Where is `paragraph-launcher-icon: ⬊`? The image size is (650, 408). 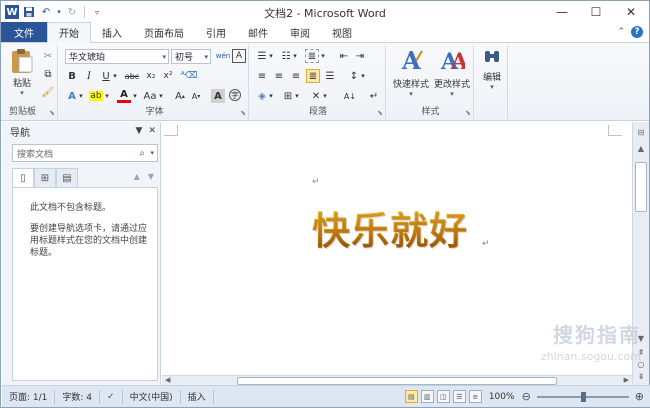 paragraph-launcher-icon: ⬊ is located at coordinates (380, 113).